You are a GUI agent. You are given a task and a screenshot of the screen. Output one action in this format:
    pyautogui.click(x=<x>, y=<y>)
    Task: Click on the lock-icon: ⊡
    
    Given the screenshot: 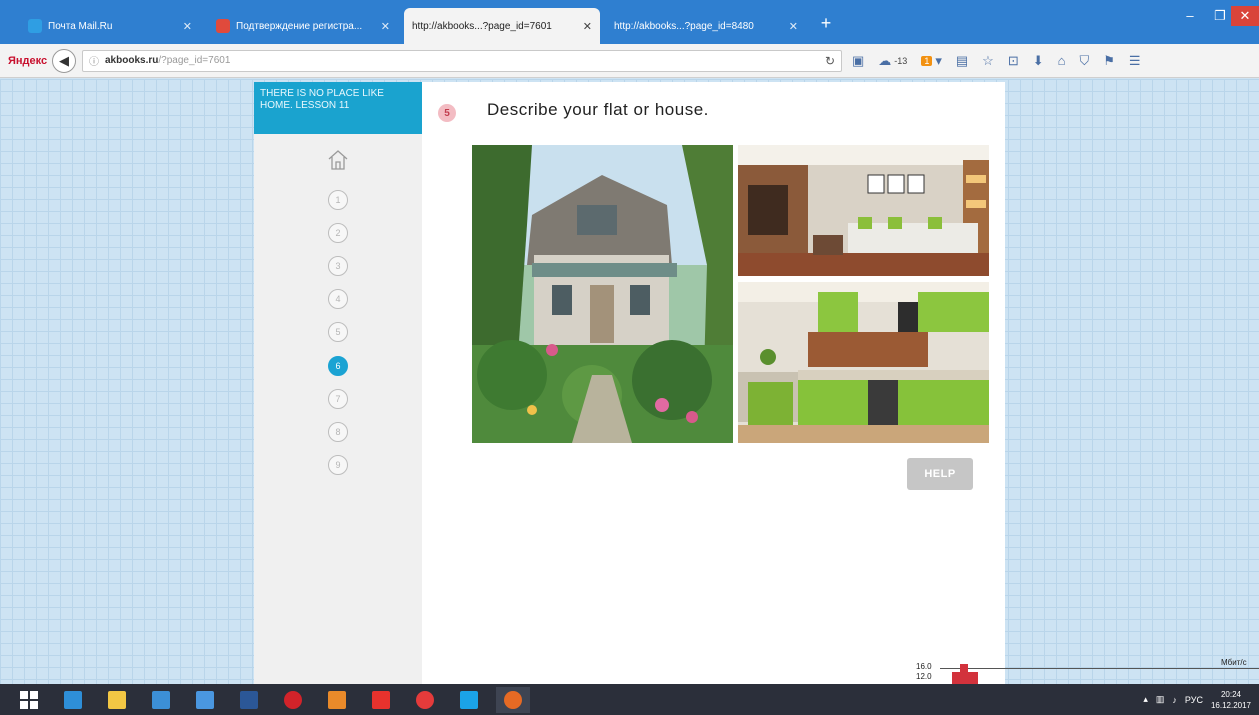 What is the action you would take?
    pyautogui.click(x=1013, y=61)
    